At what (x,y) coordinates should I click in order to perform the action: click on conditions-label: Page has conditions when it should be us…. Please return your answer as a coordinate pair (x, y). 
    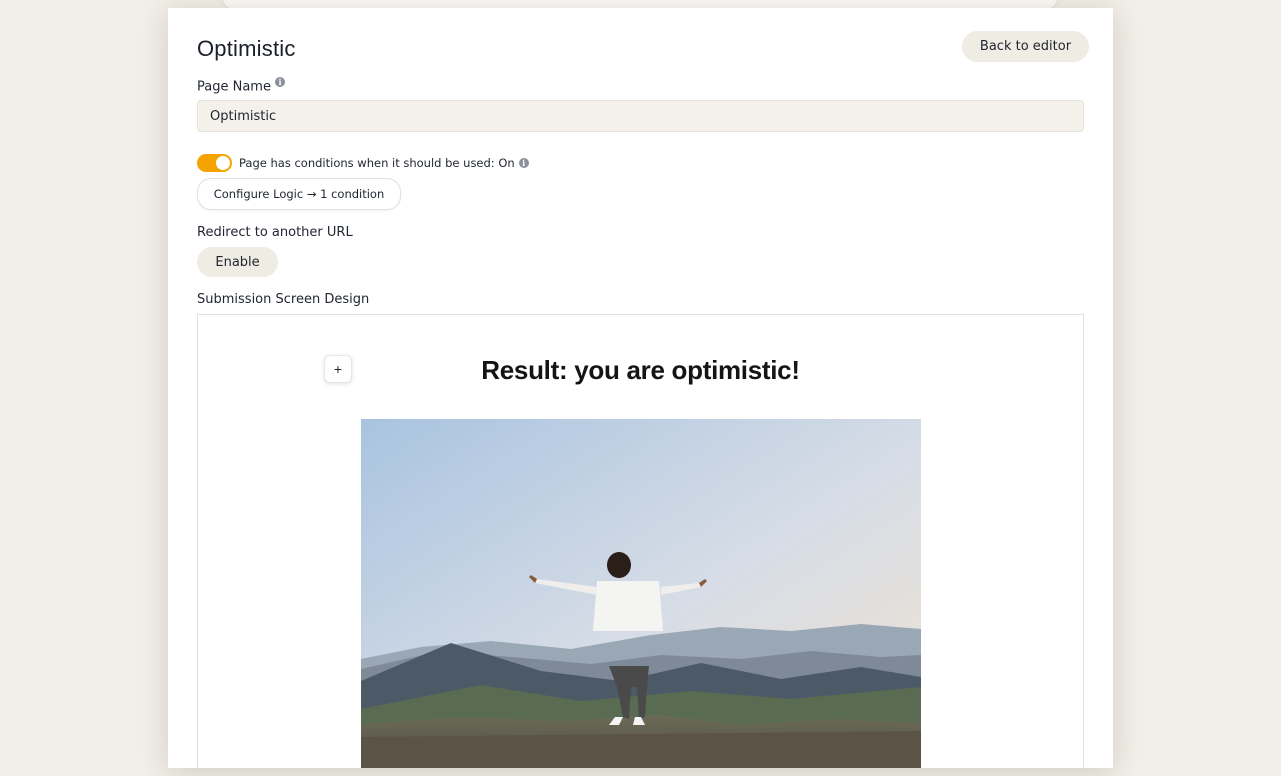
    Looking at the image, I should click on (377, 163).